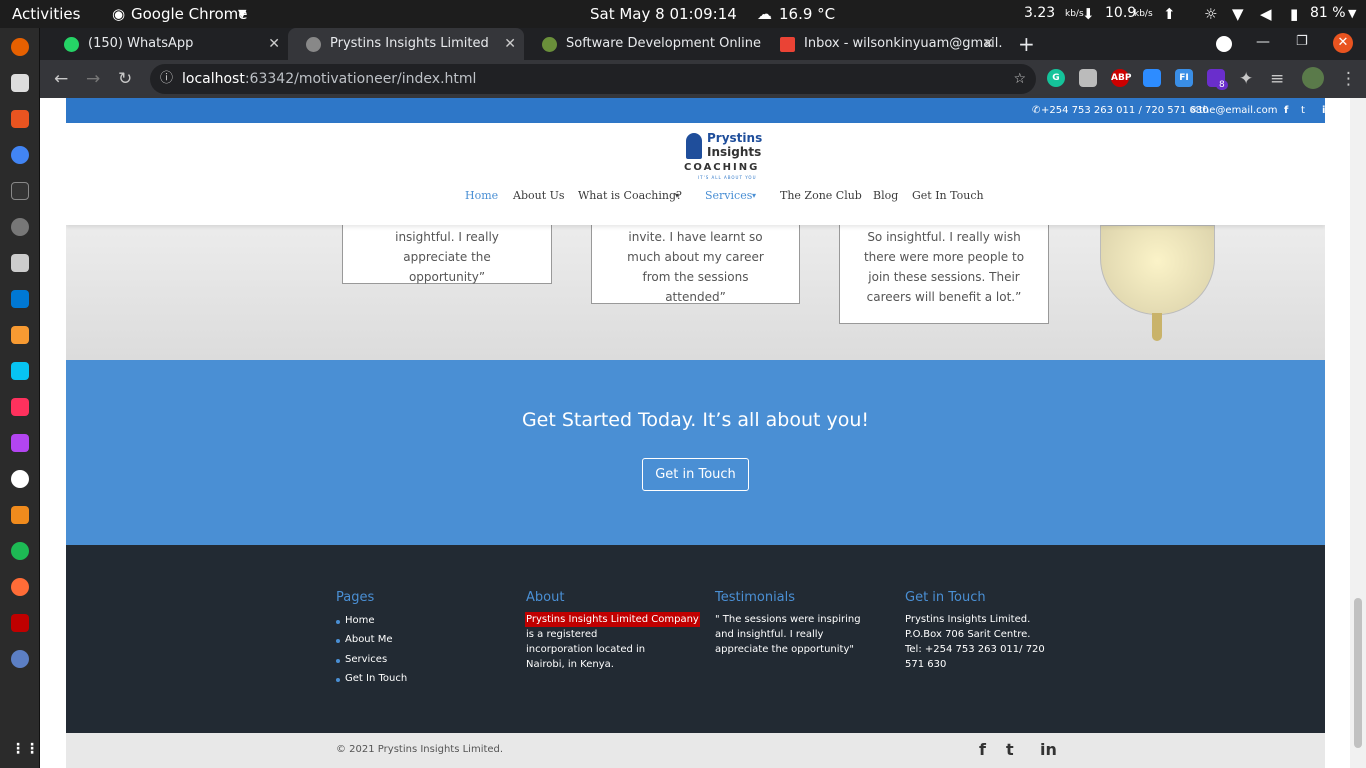  I want to click on tab-prystins: Prystins Insights Limited ✕, so click(406, 44).